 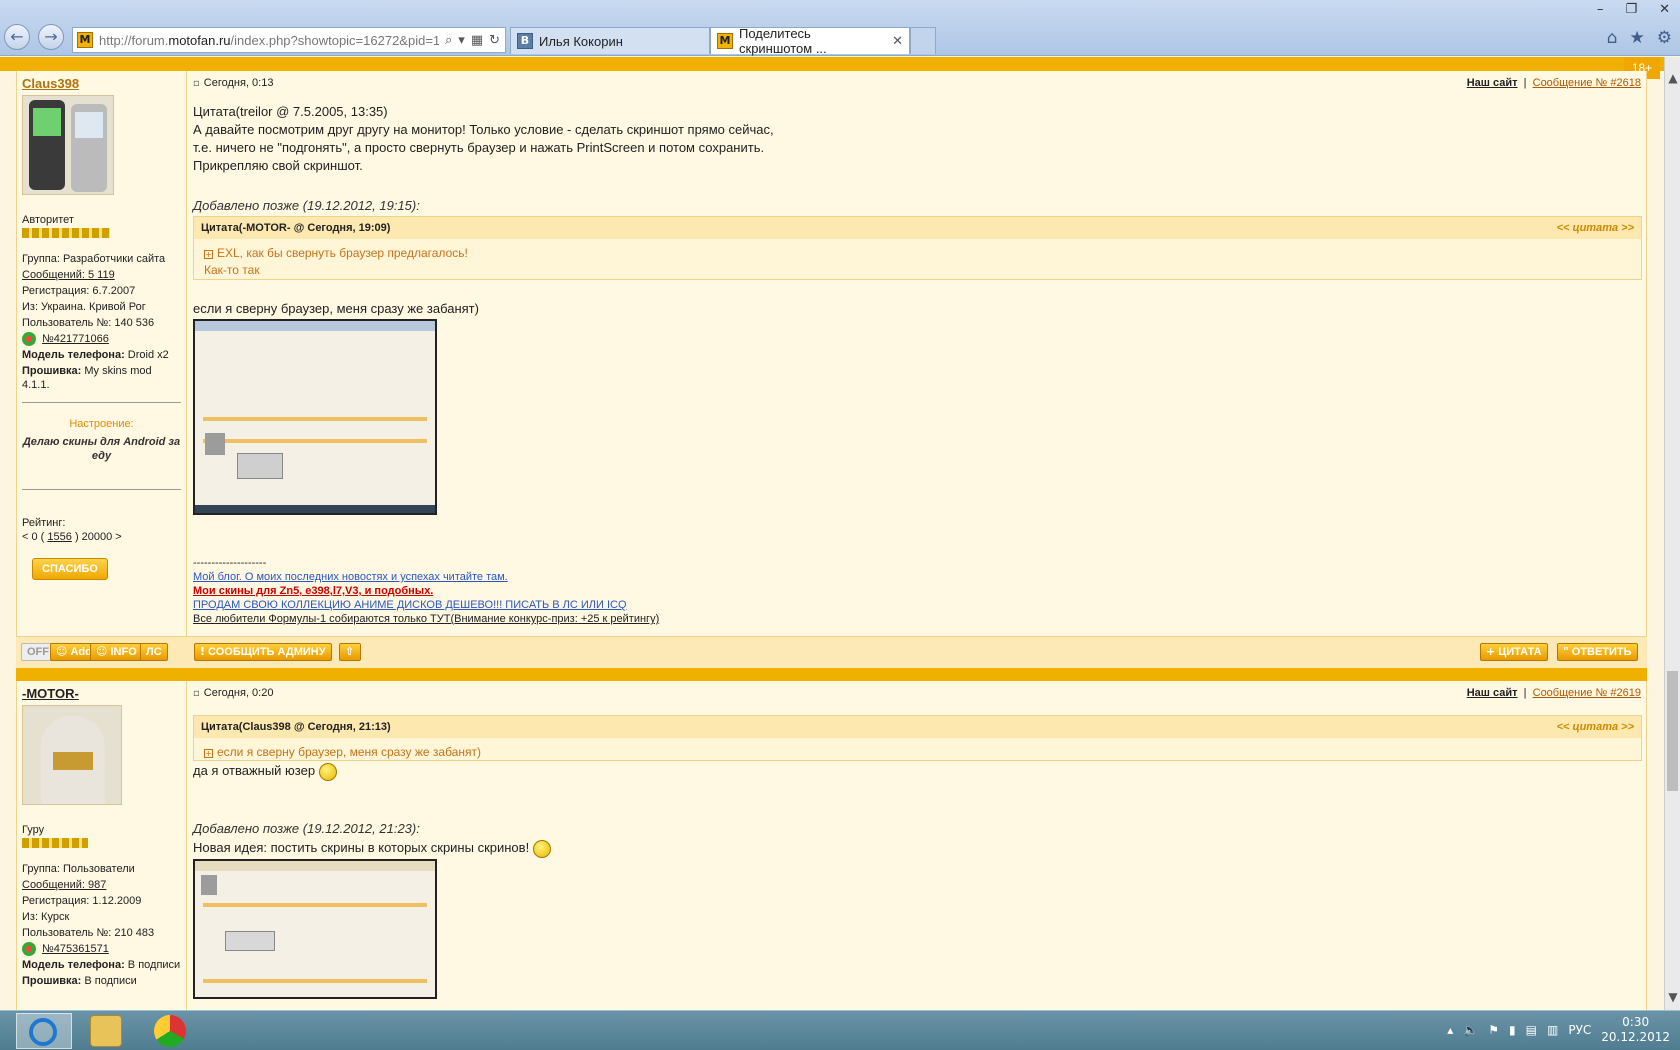 What do you see at coordinates (203, 651) in the screenshot?
I see `warning-icon: !` at bounding box center [203, 651].